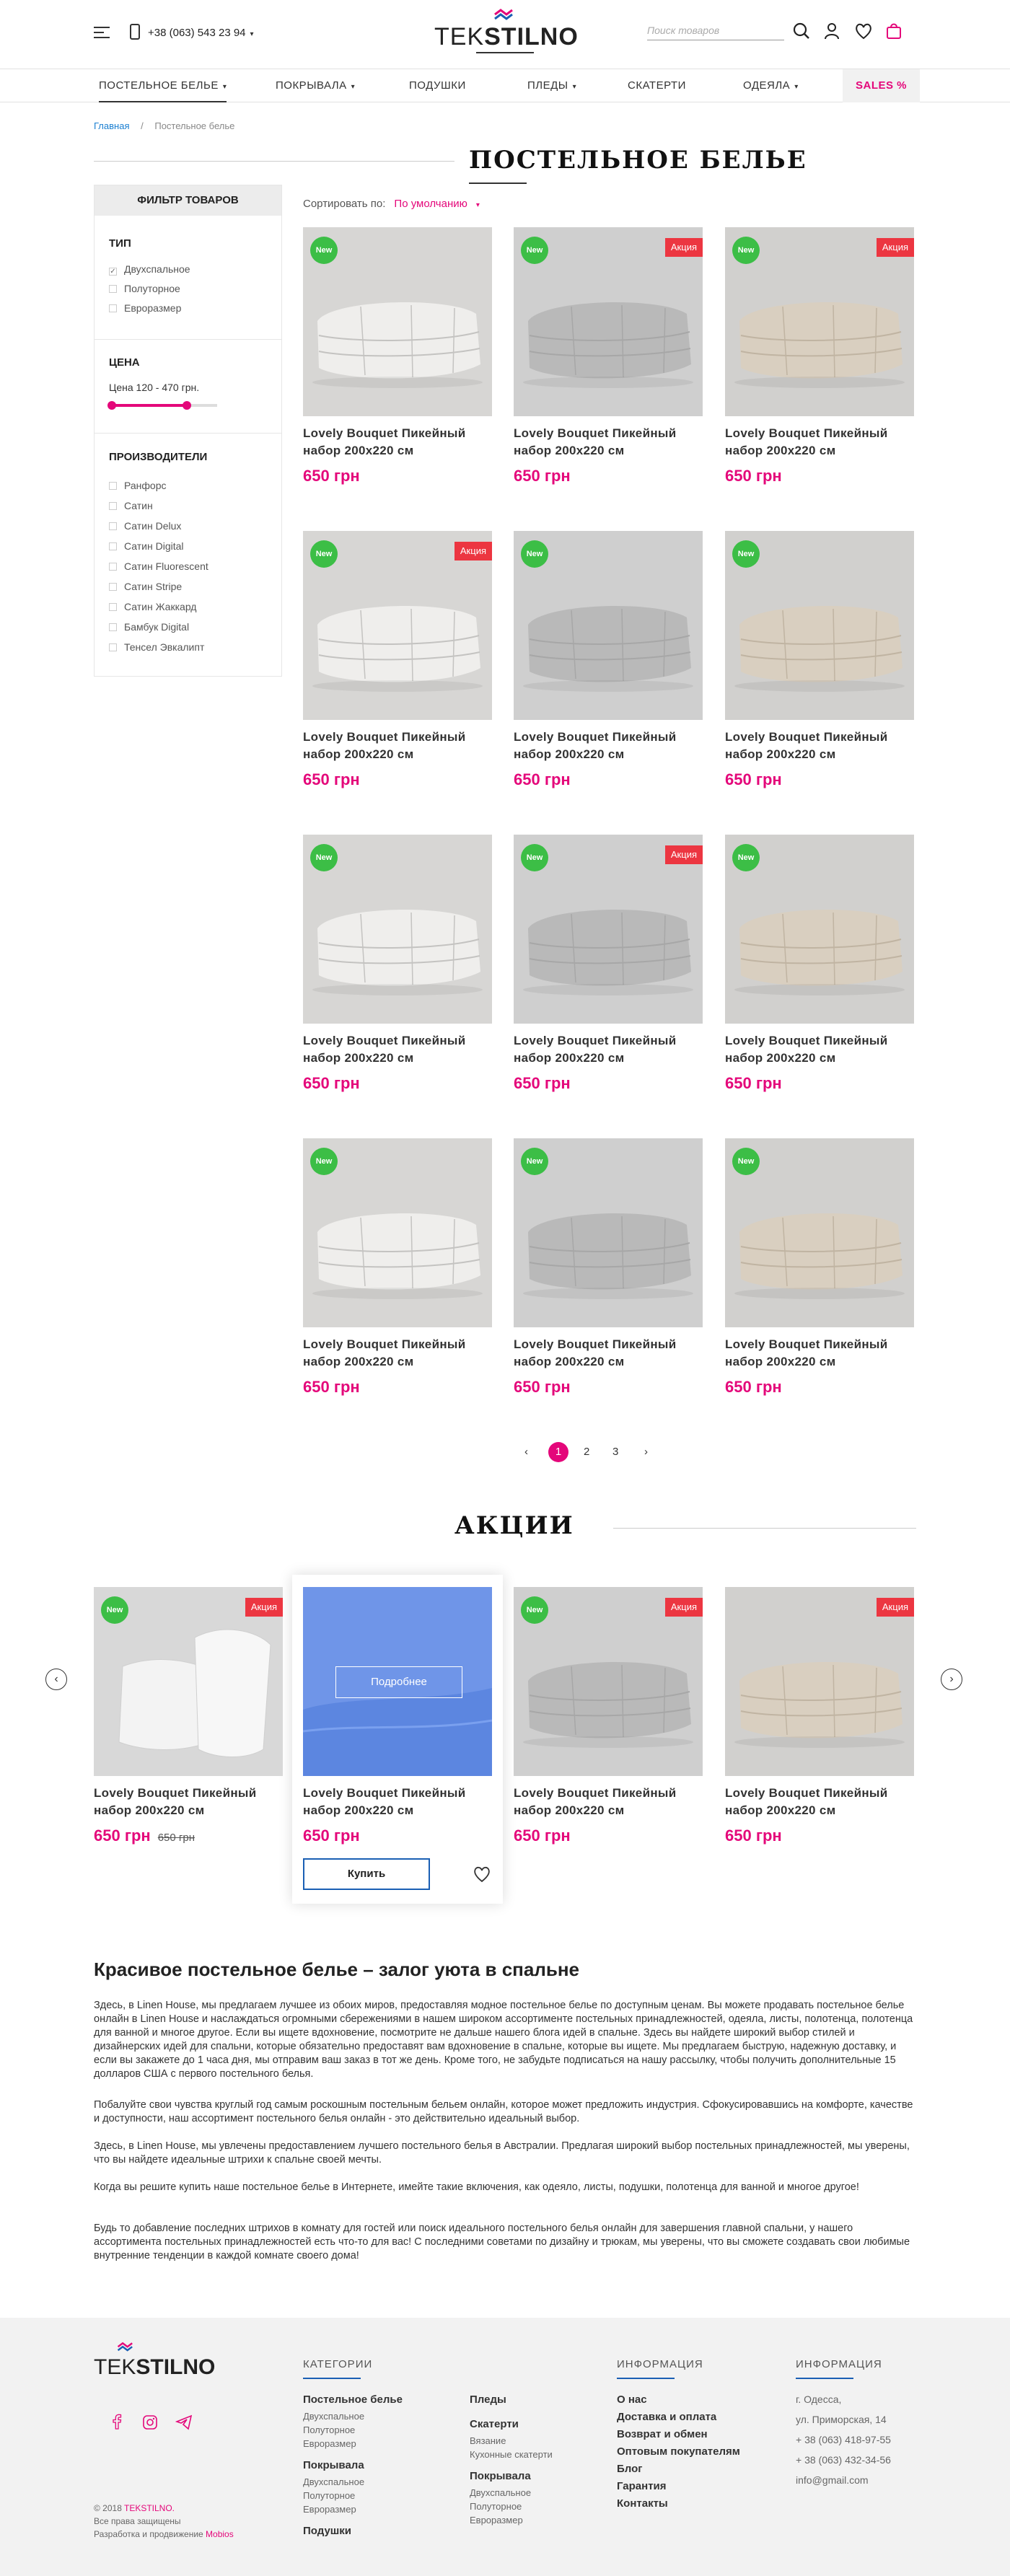 The width and height of the screenshot is (1010, 2576). What do you see at coordinates (329, 2443) in the screenshot?
I see `footer-link: Евроразмер` at bounding box center [329, 2443].